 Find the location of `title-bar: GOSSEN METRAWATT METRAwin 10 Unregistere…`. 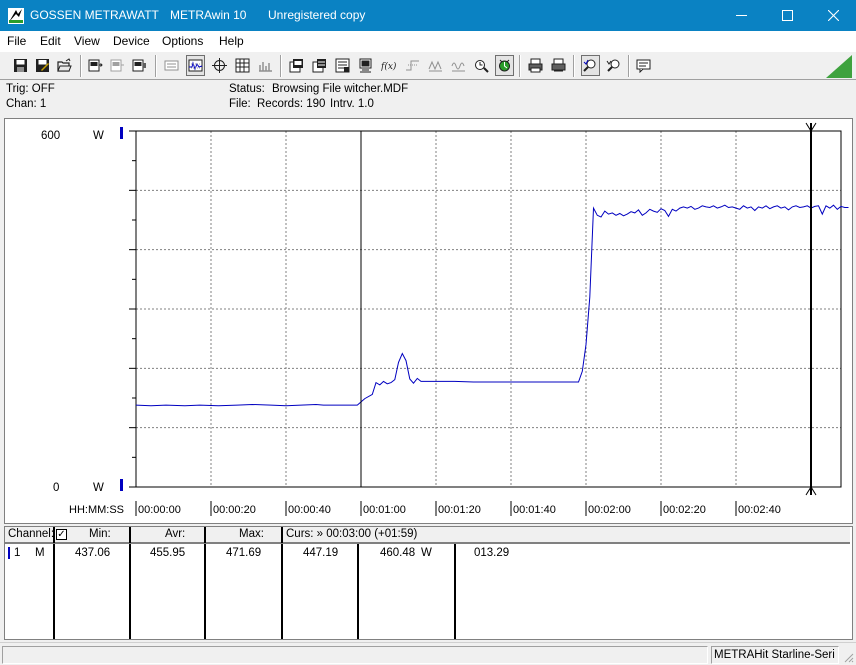

title-bar: GOSSEN METRAWATT METRAwin 10 Unregistere… is located at coordinates (428, 15).